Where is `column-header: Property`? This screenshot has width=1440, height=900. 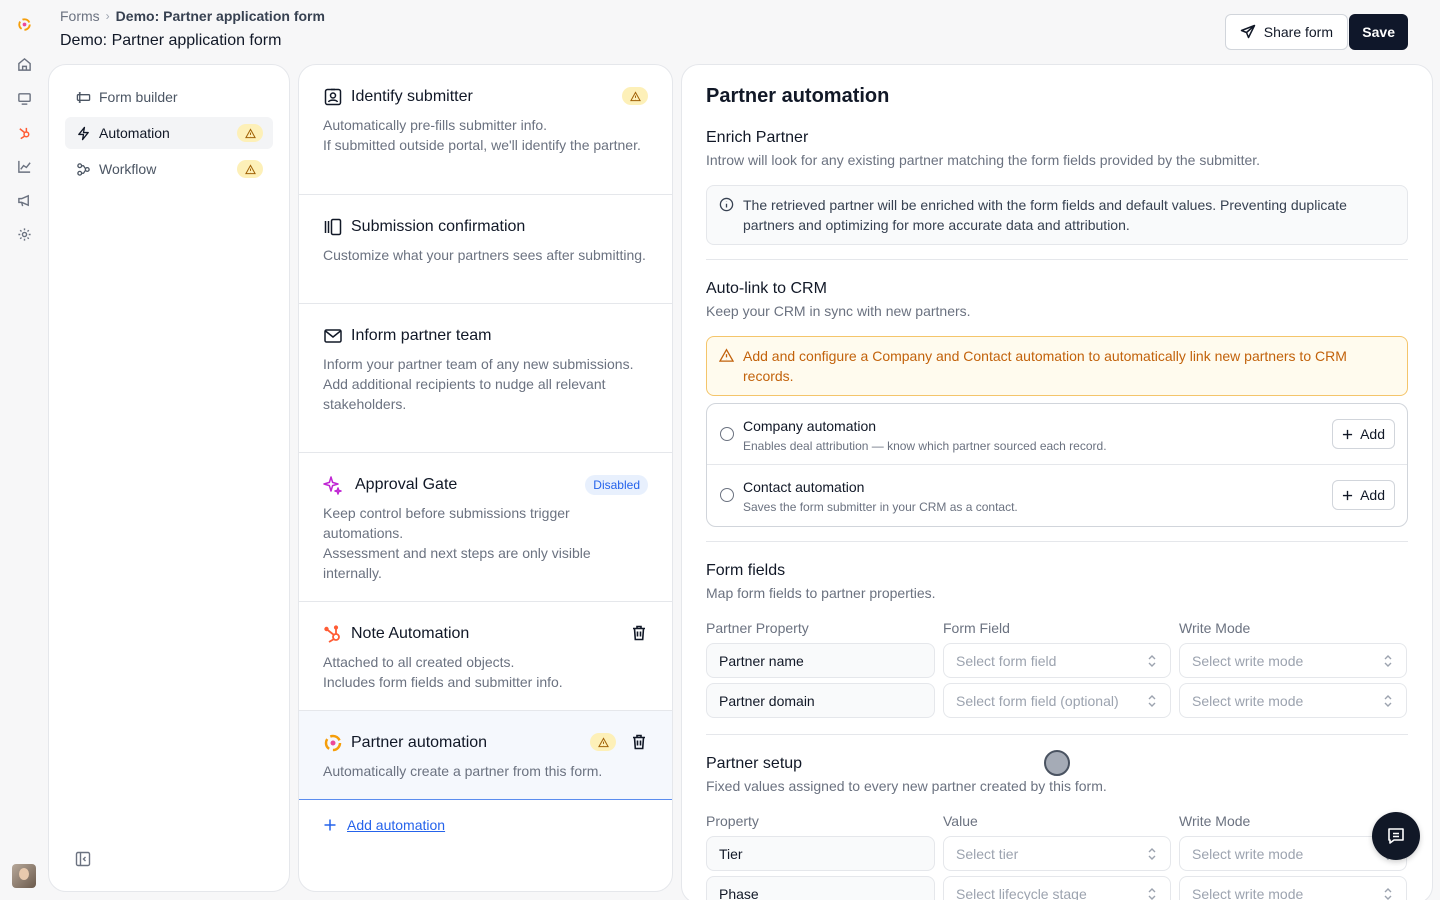 column-header: Property is located at coordinates (732, 821).